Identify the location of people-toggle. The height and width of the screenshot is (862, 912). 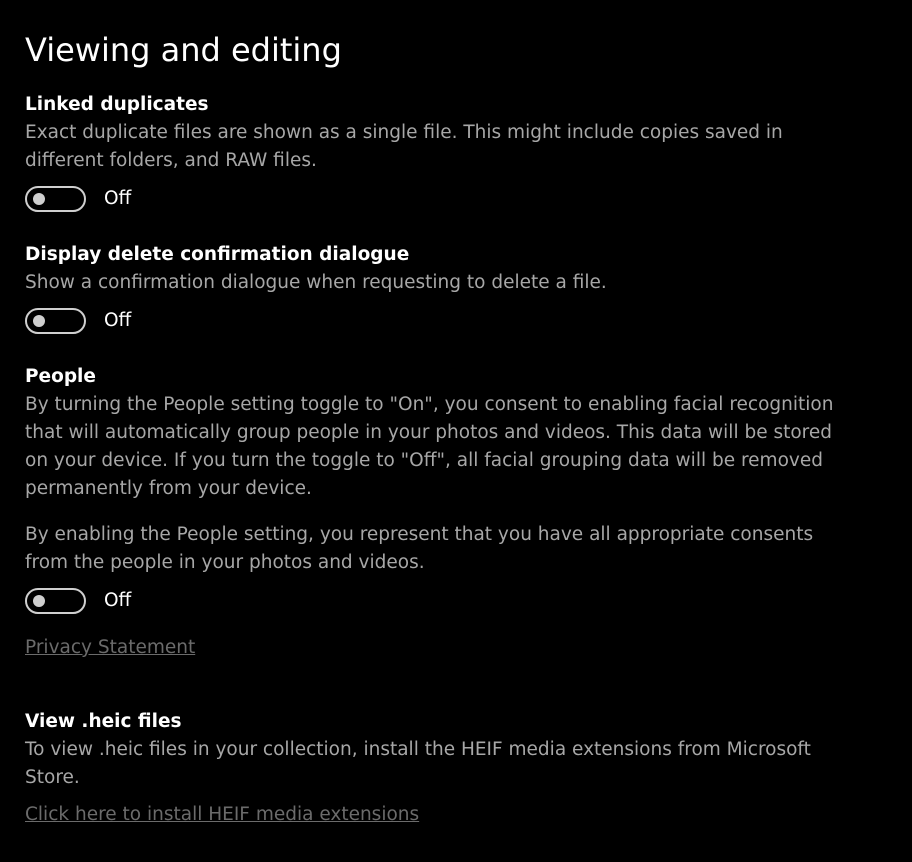
(55, 601).